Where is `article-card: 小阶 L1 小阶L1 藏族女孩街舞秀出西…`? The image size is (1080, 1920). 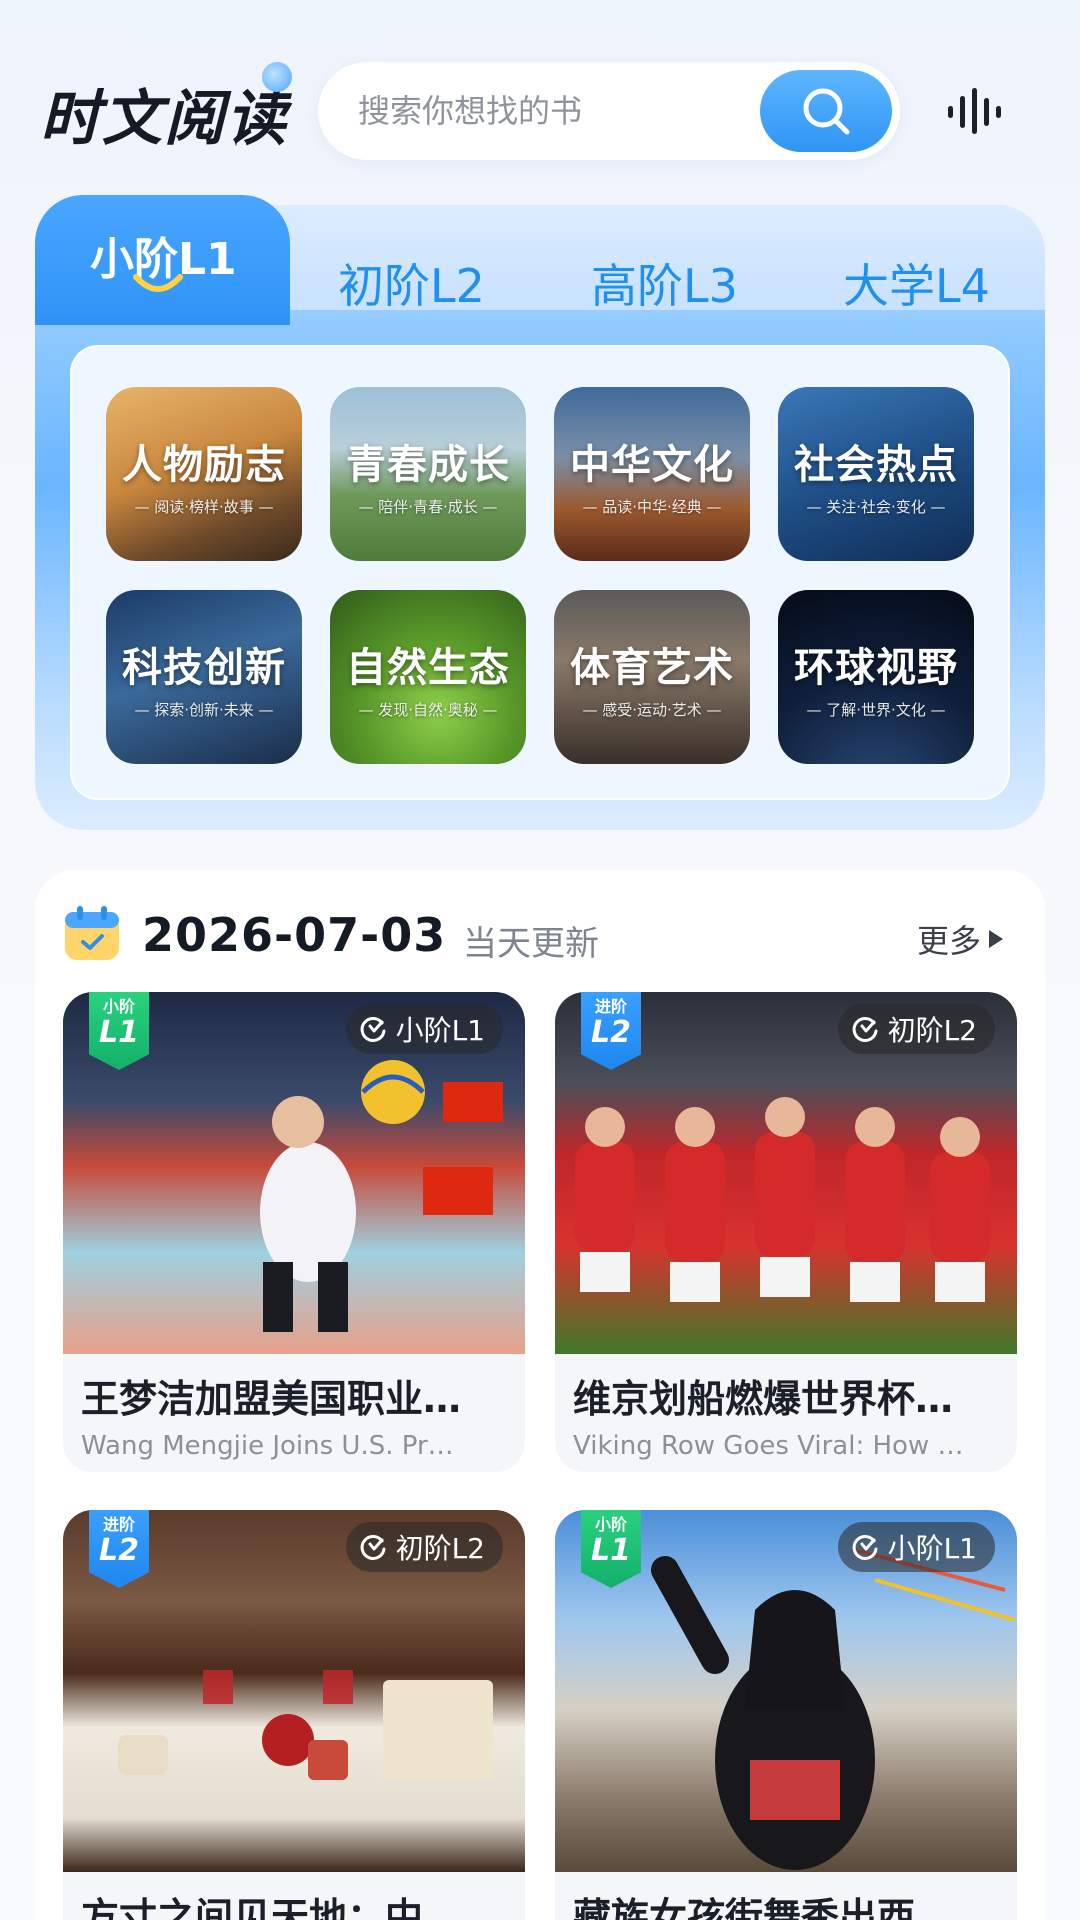 article-card: 小阶 L1 小阶L1 藏族女孩街舞秀出西… is located at coordinates (786, 1715).